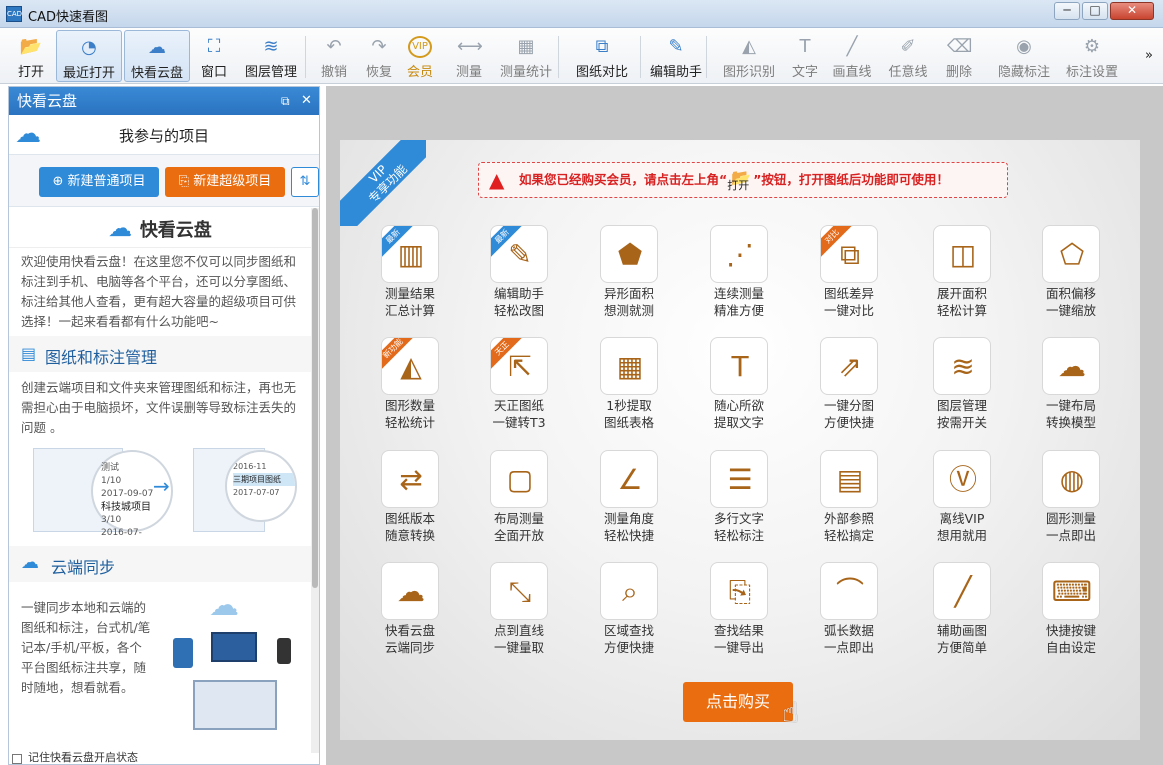 The image size is (1163, 765). Describe the element at coordinates (225, 182) in the screenshot. I see `new-super-project-button: ⎘ 新建超级项目` at that location.